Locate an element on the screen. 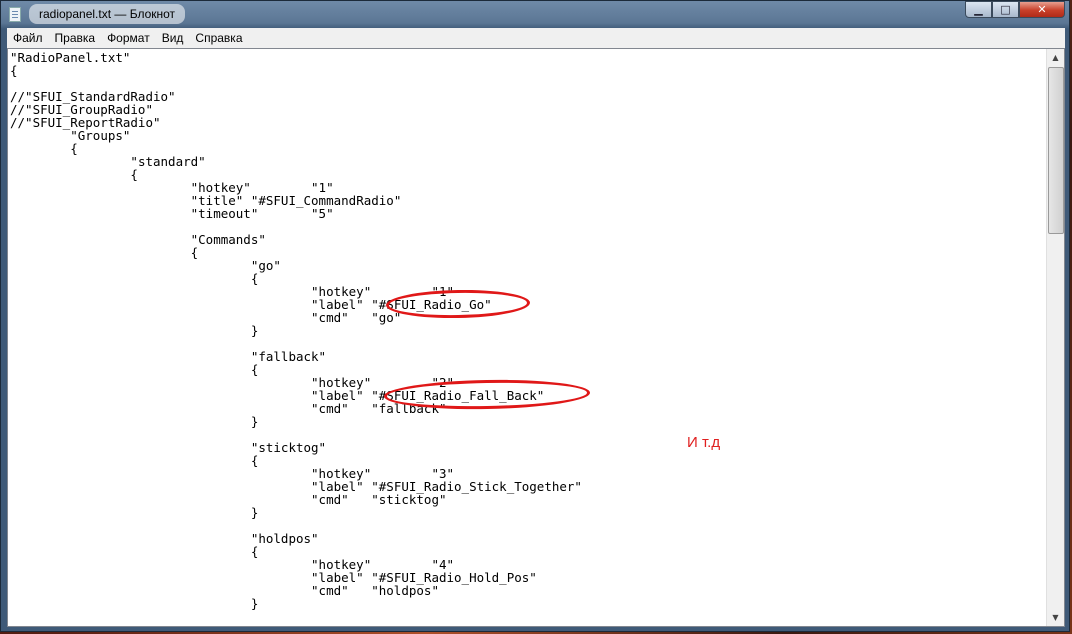 This screenshot has height=634, width=1072. caption-buttons: ▁ □ ✕ is located at coordinates (1015, 10).